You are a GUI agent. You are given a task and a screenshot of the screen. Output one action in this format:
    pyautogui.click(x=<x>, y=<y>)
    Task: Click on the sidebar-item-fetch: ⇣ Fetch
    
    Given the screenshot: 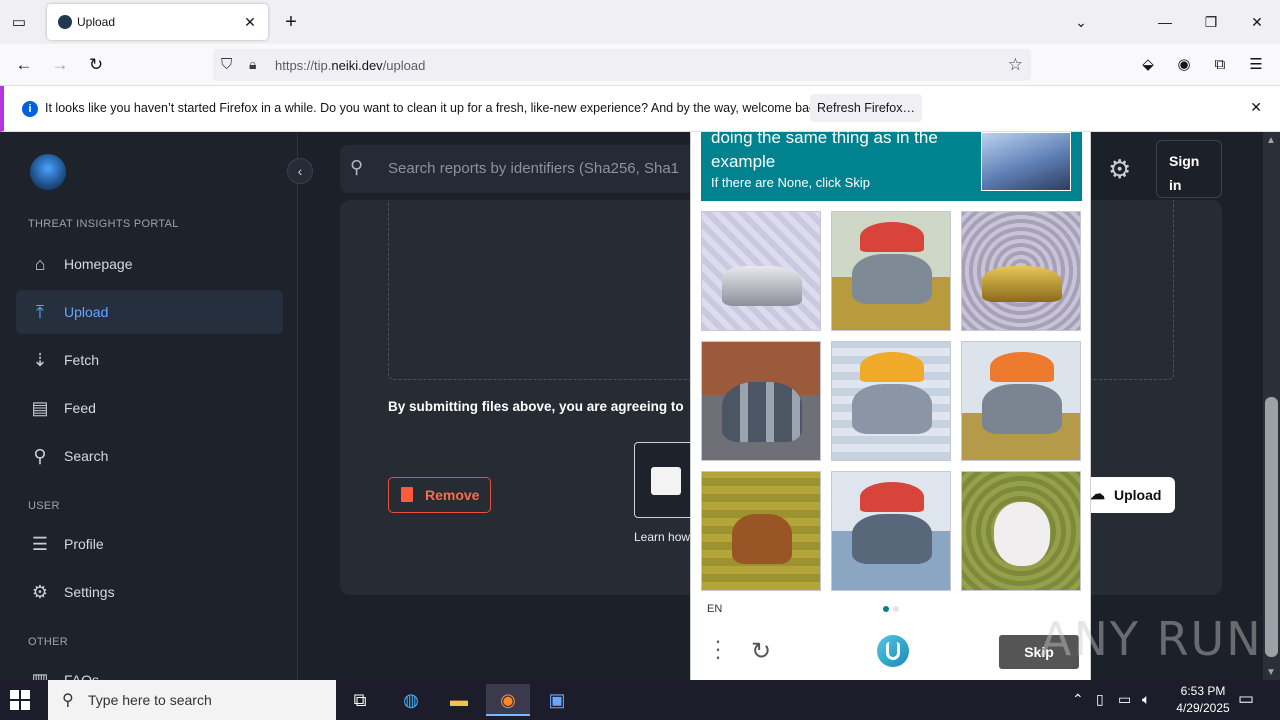 What is the action you would take?
    pyautogui.click(x=149, y=360)
    